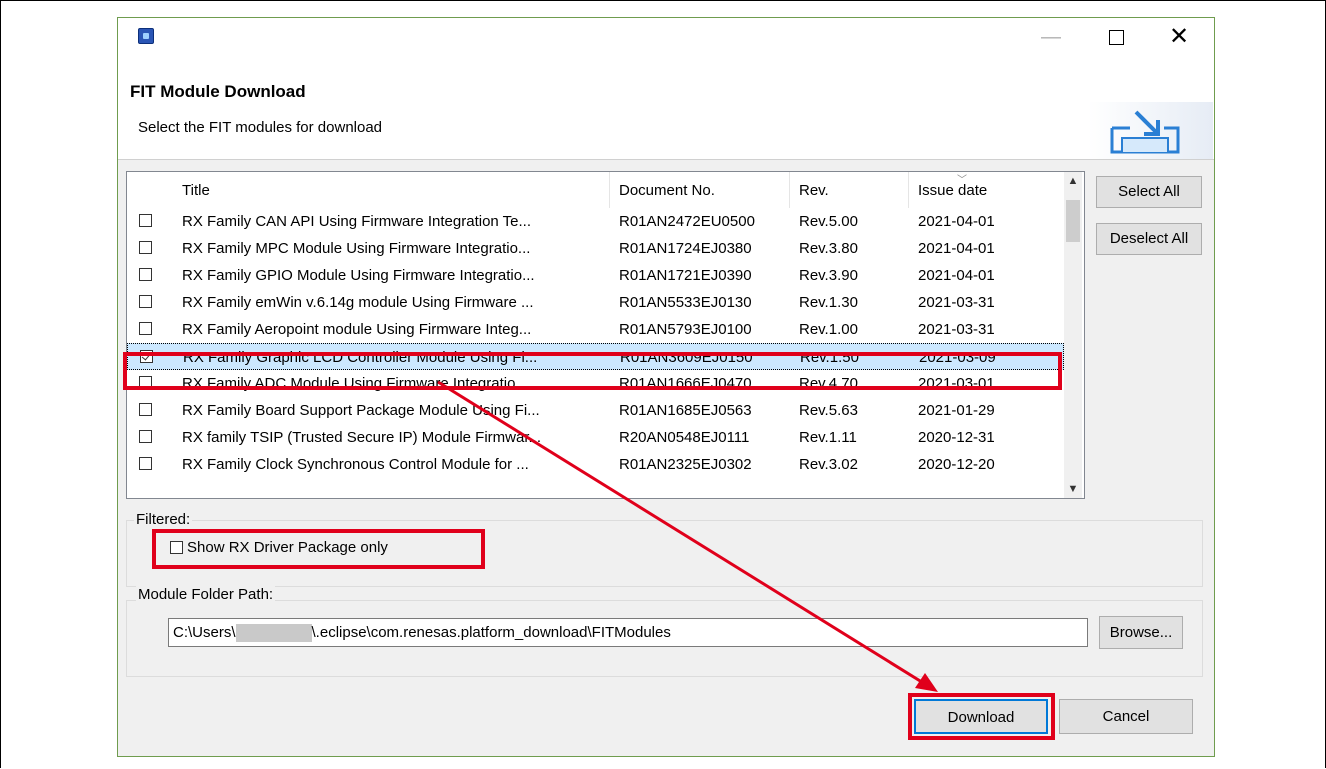 The image size is (1326, 769). What do you see at coordinates (681, 533) in the screenshot?
I see `arrow-line` at bounding box center [681, 533].